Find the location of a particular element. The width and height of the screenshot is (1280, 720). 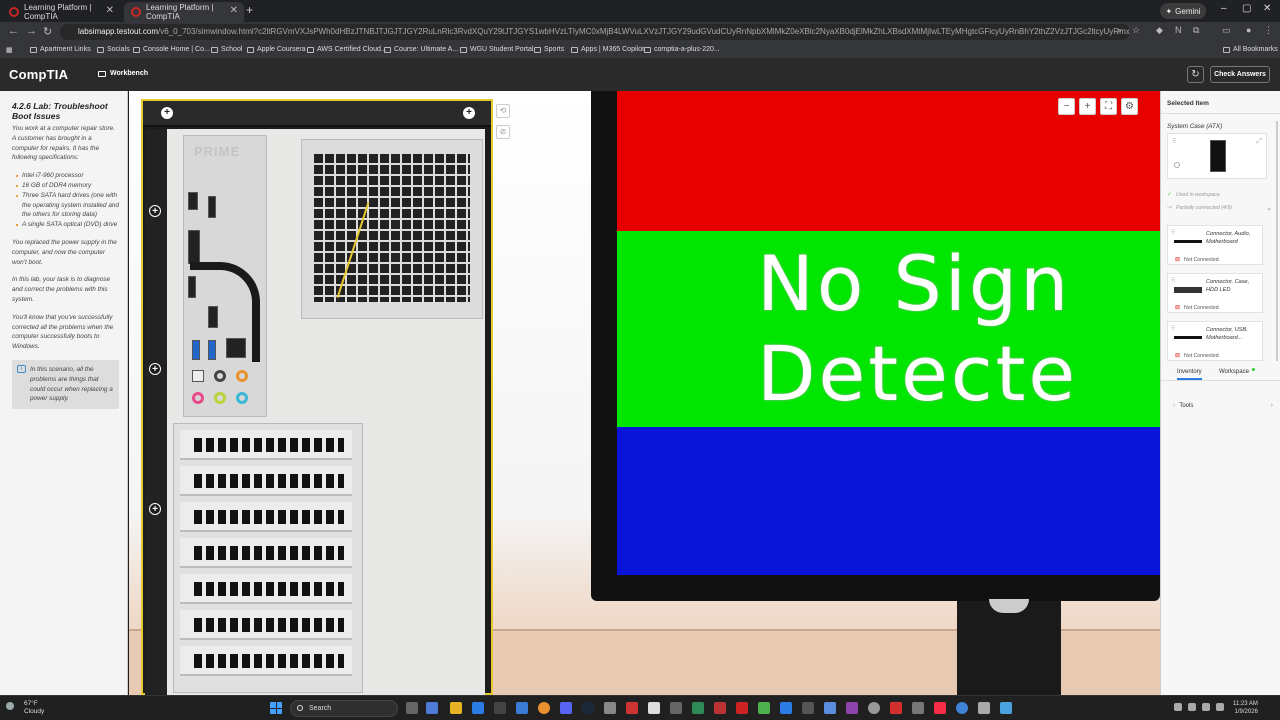

bookmark-link: Apps | M365 Copilot is located at coordinates (607, 49).